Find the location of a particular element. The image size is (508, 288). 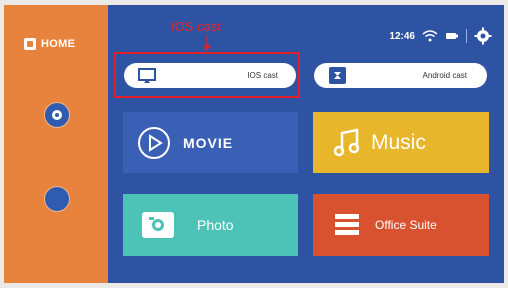

home-label: HOME is located at coordinates (58, 44).